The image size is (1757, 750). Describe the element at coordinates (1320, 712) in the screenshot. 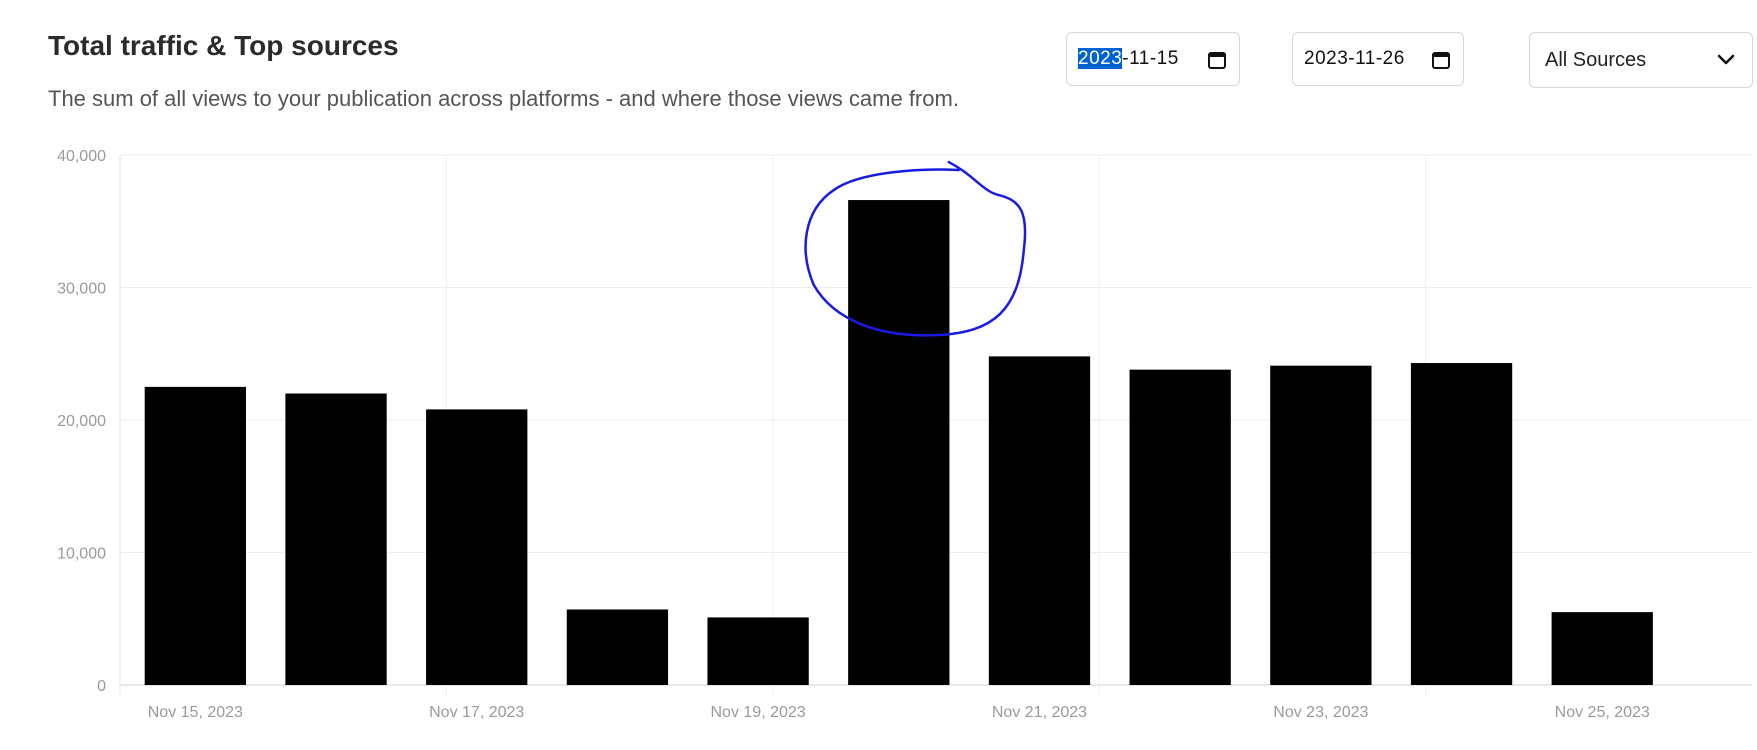

I see `x-tick-label: Nov 23, 2023` at that location.